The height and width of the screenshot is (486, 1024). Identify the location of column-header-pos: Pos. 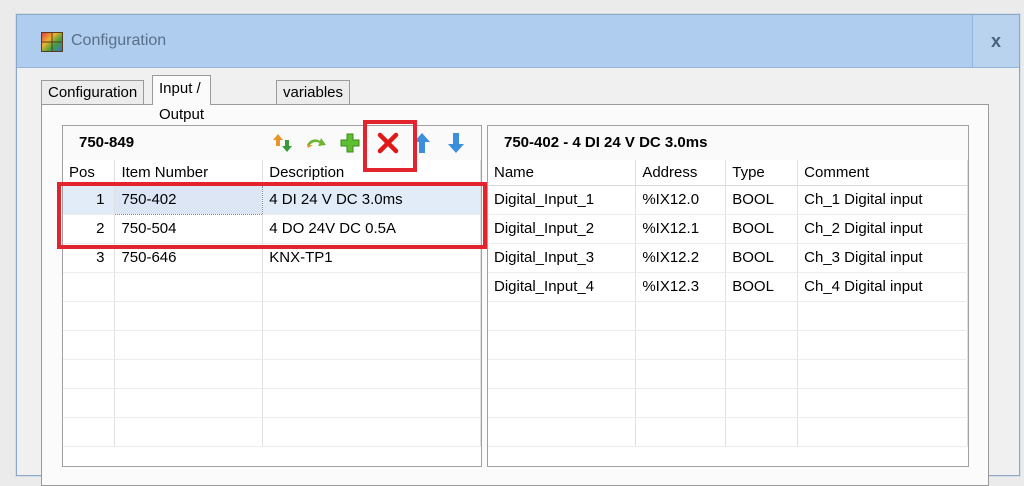
(89, 173).